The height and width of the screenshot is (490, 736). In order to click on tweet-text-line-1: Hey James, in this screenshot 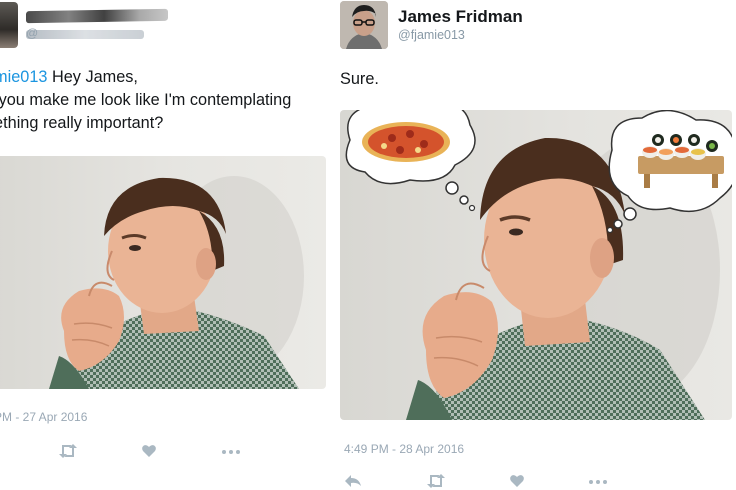, I will do `click(92, 77)`.